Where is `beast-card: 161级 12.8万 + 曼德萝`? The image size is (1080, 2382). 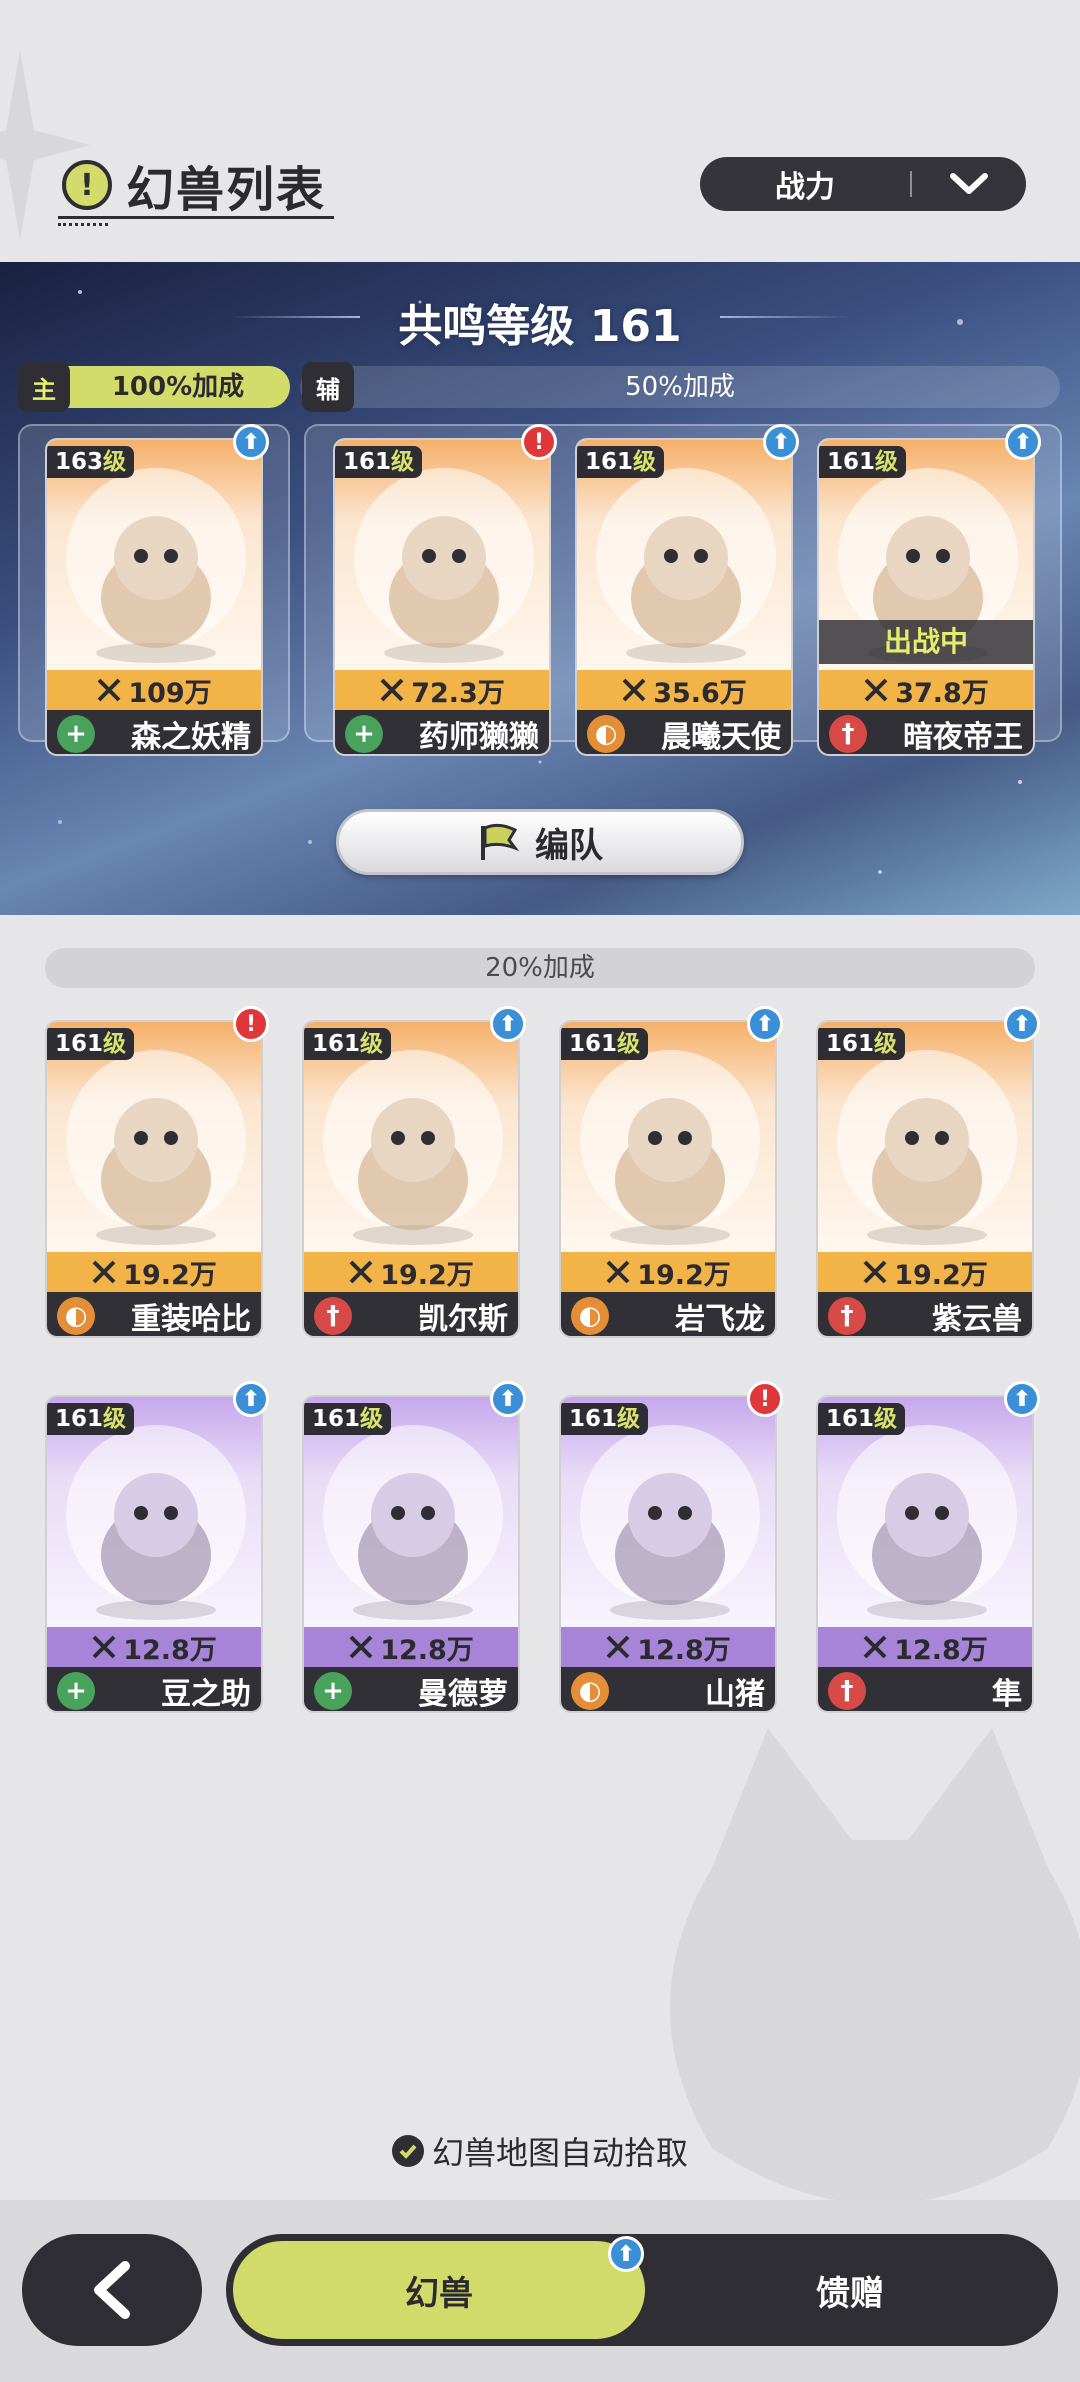 beast-card: 161级 12.8万 + 曼德萝 is located at coordinates (411, 1554).